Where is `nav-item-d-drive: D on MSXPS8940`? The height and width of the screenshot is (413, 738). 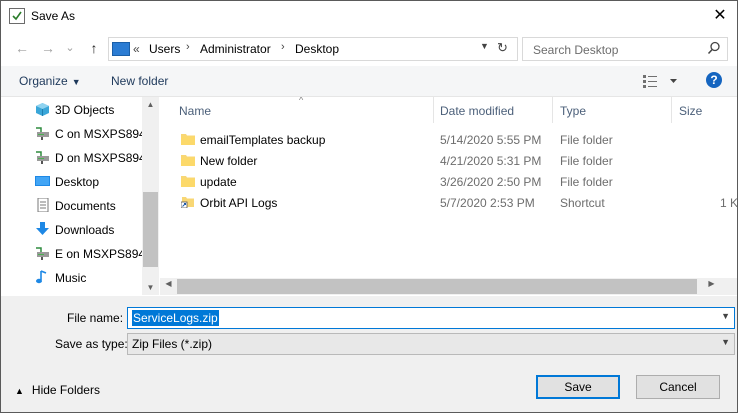 nav-item-d-drive: D on MSXPS8940 is located at coordinates (71, 157).